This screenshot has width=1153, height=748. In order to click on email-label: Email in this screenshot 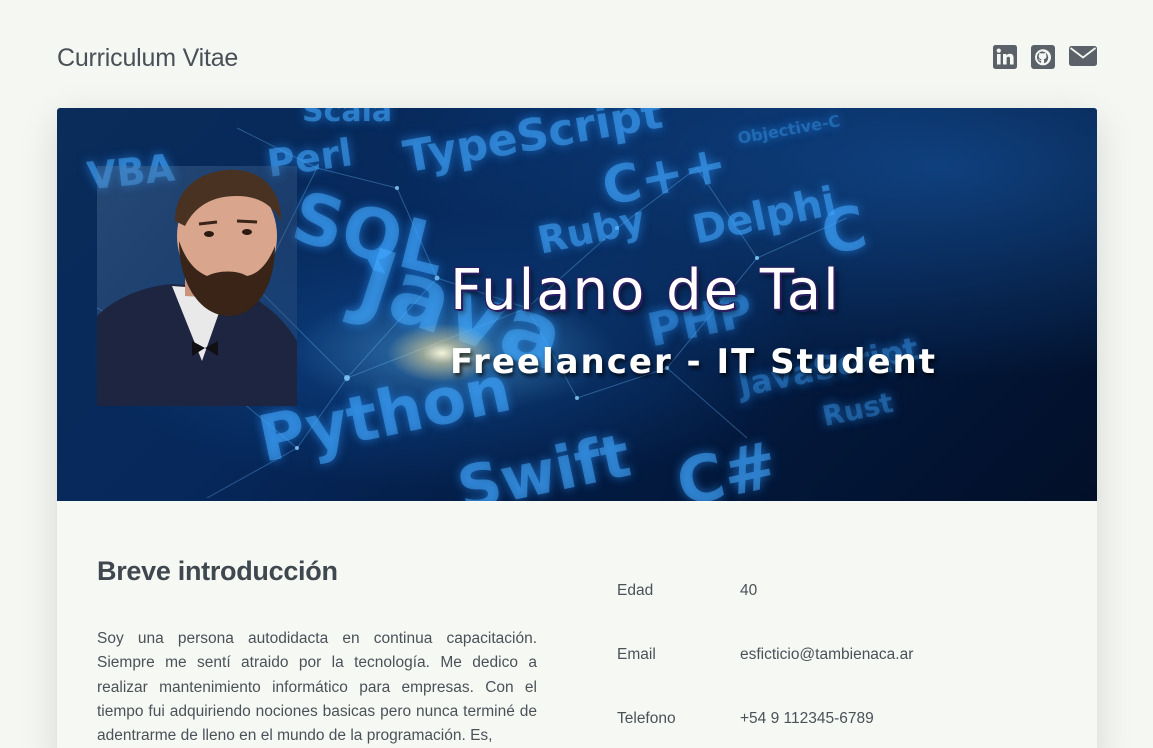, I will do `click(636, 654)`.